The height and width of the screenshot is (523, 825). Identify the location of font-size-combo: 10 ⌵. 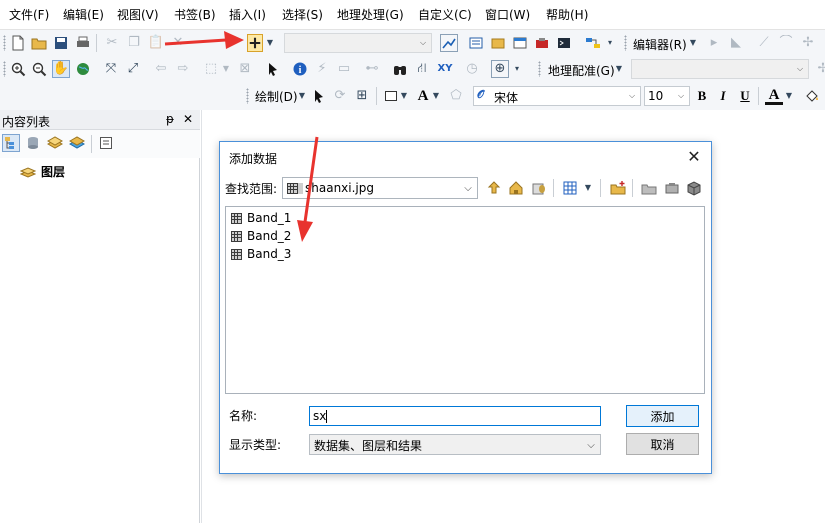
(667, 96).